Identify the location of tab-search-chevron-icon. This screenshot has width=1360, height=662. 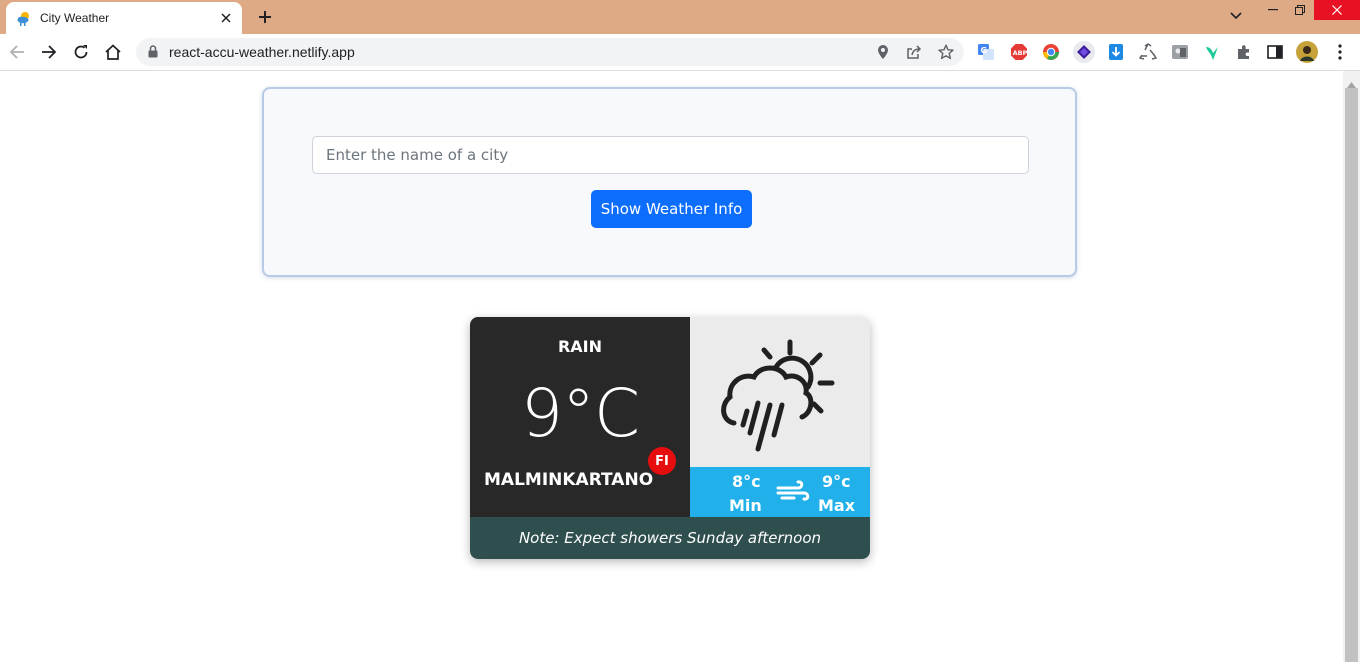
(1236, 16).